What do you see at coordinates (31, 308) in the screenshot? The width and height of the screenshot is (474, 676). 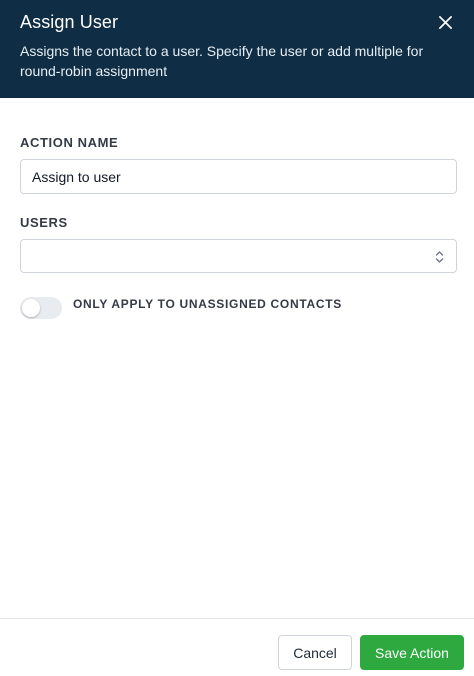 I see `toggle-knob` at bounding box center [31, 308].